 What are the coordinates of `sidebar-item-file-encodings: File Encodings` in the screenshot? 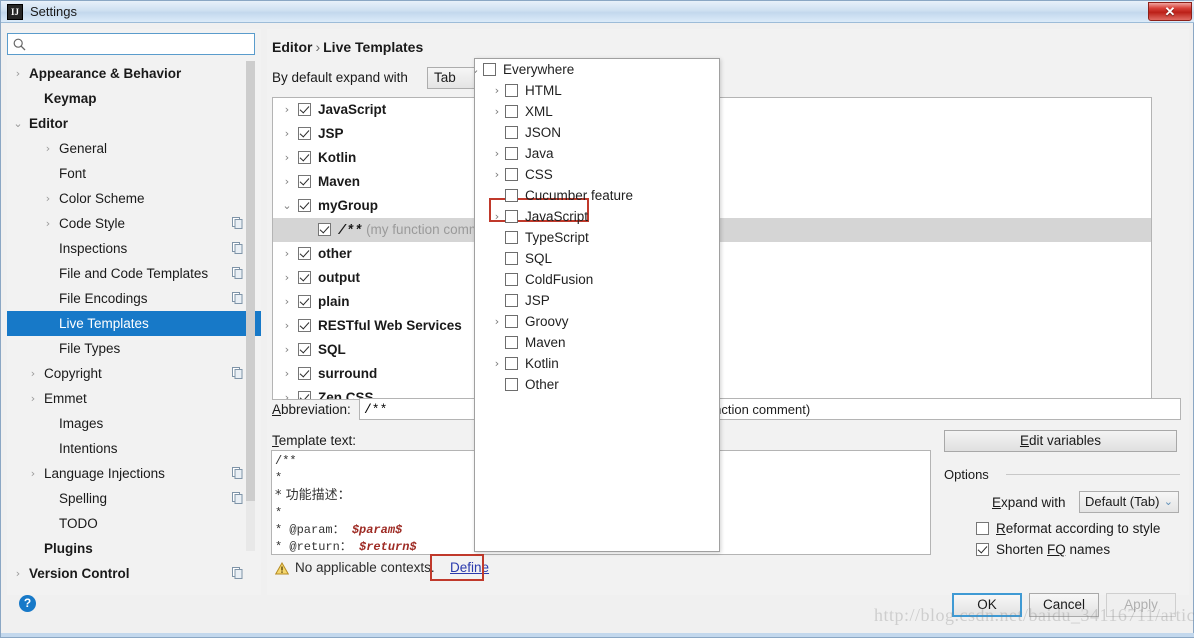 It's located at (134, 298).